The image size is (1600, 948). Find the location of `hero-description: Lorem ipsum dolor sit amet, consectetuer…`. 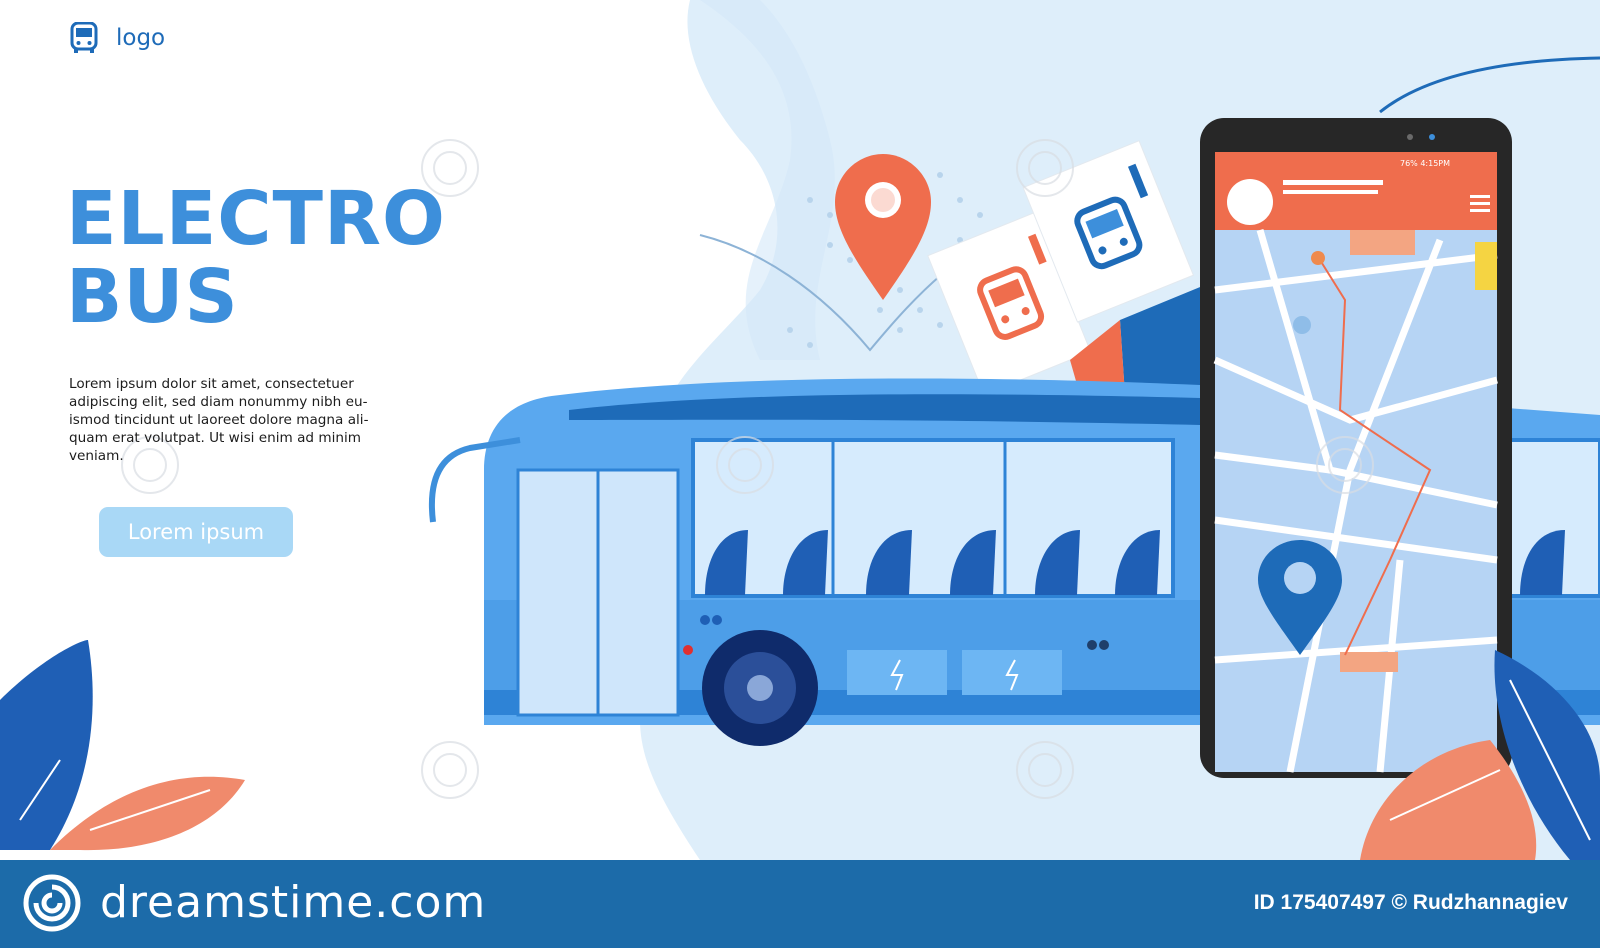

hero-description: Lorem ipsum dolor sit amet, consectetuer… is located at coordinates (219, 420).